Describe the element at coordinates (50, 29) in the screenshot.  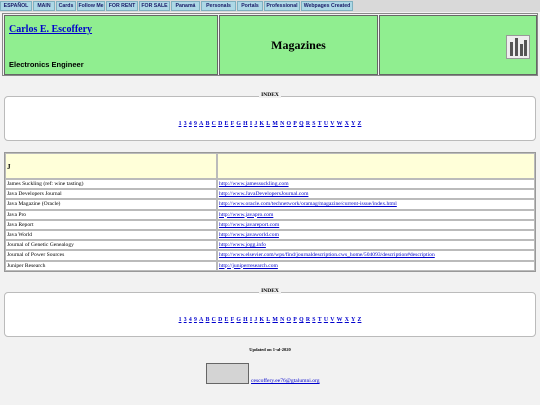
I see `author-name-link: Carlos E. Escoffery` at that location.